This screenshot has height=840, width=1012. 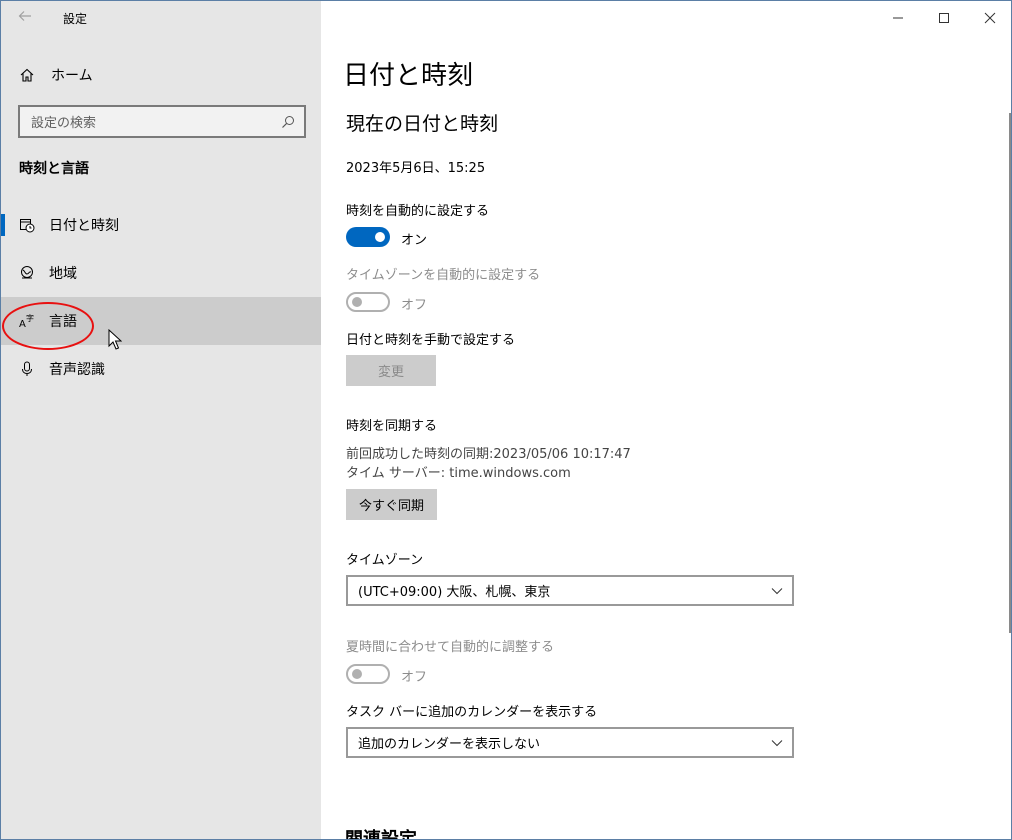 I want to click on dst-label: 夏時間に合わせて自動的に調整する, so click(x=450, y=647).